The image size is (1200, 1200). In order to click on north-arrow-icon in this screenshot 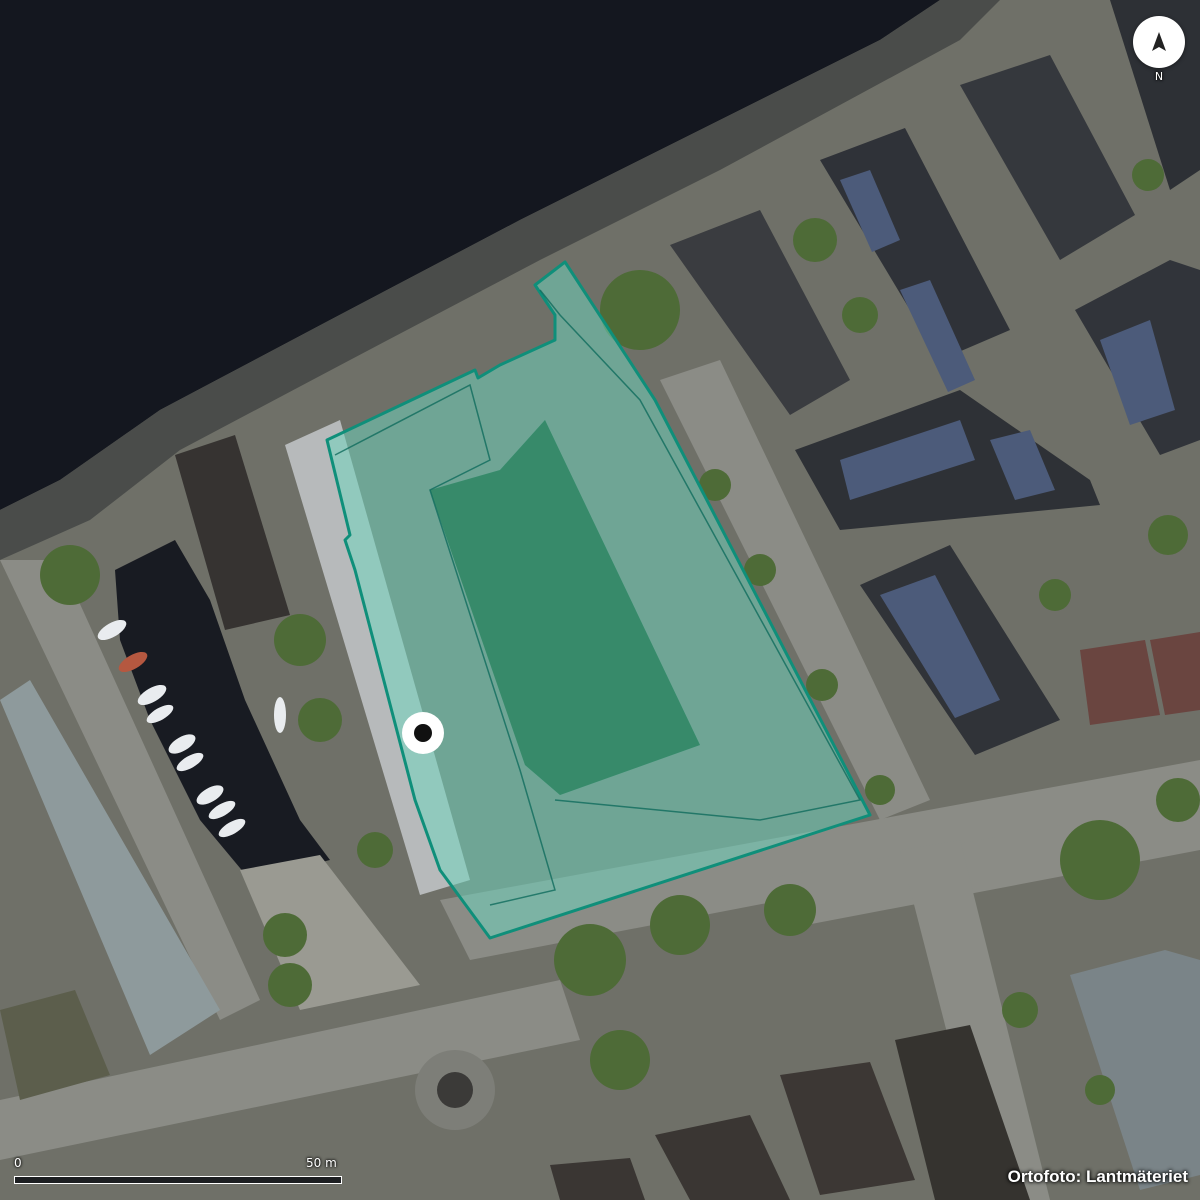, I will do `click(1159, 41)`.